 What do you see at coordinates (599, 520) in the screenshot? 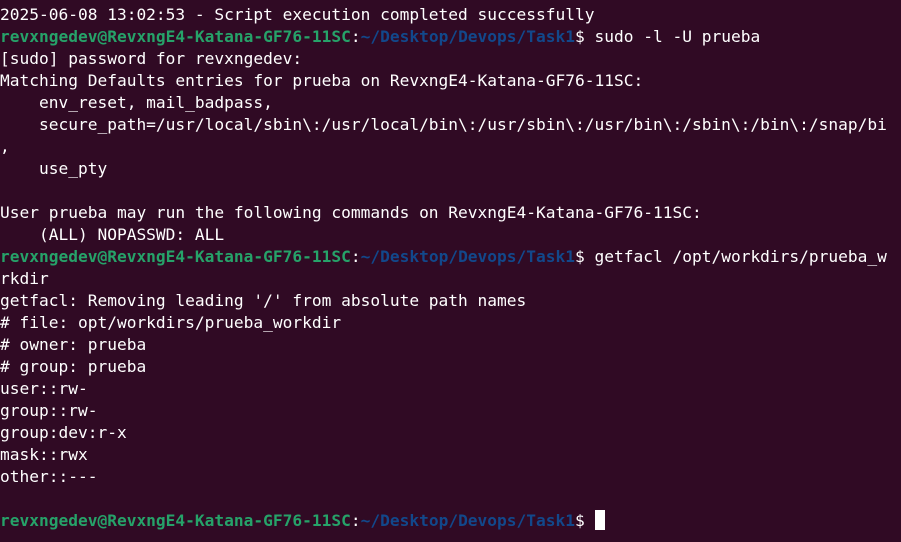
I see `text-cursor` at bounding box center [599, 520].